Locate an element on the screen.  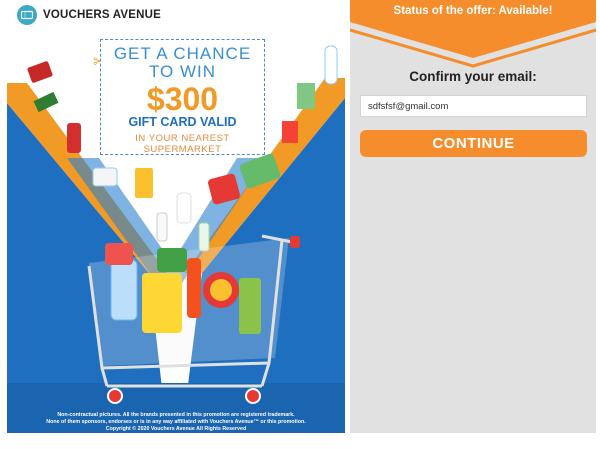
ticket-icon is located at coordinates (27, 15).